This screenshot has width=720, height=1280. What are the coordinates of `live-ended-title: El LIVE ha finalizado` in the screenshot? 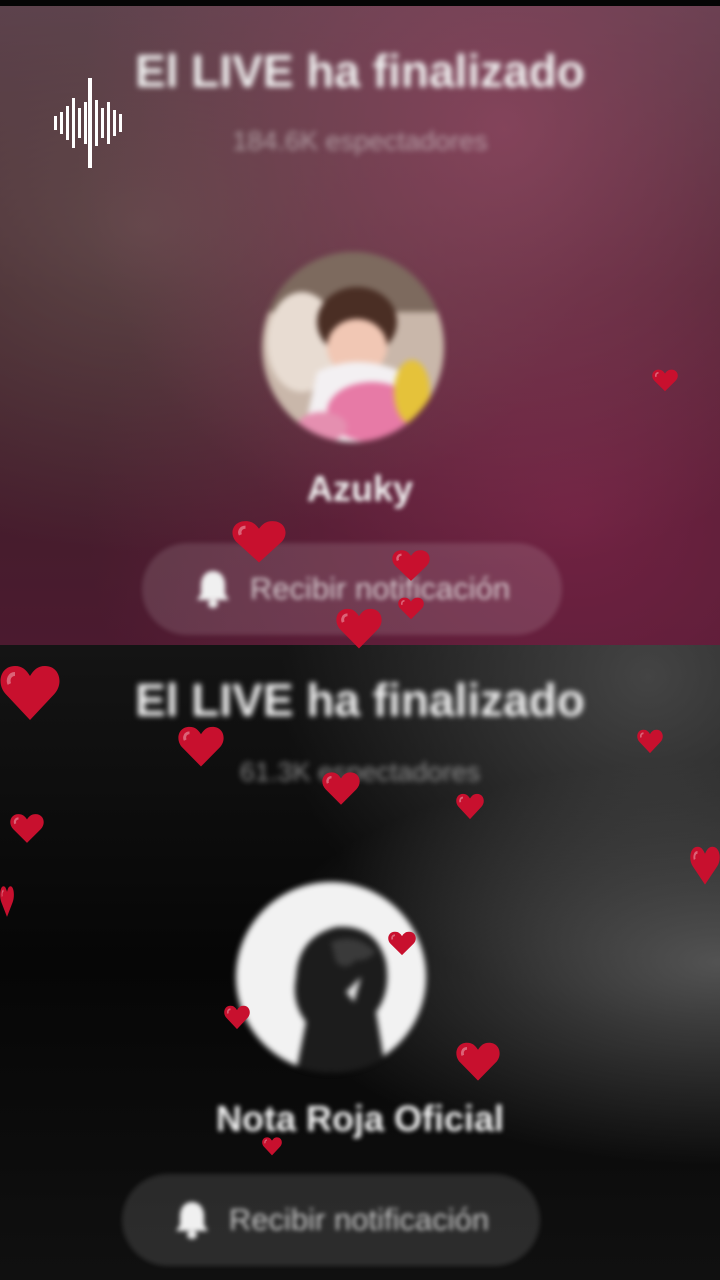 It's located at (360, 700).